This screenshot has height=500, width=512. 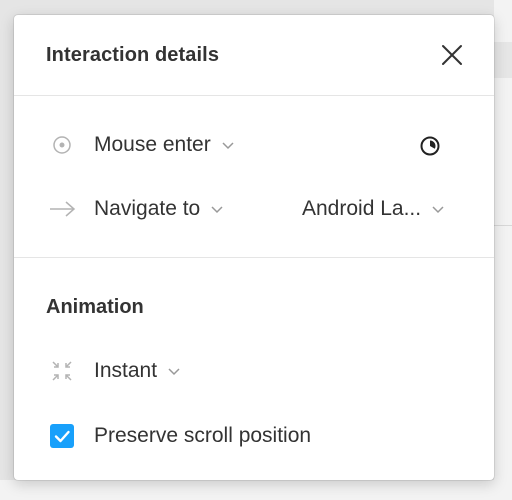 I want to click on action-select-value: Navigate to, so click(x=147, y=208).